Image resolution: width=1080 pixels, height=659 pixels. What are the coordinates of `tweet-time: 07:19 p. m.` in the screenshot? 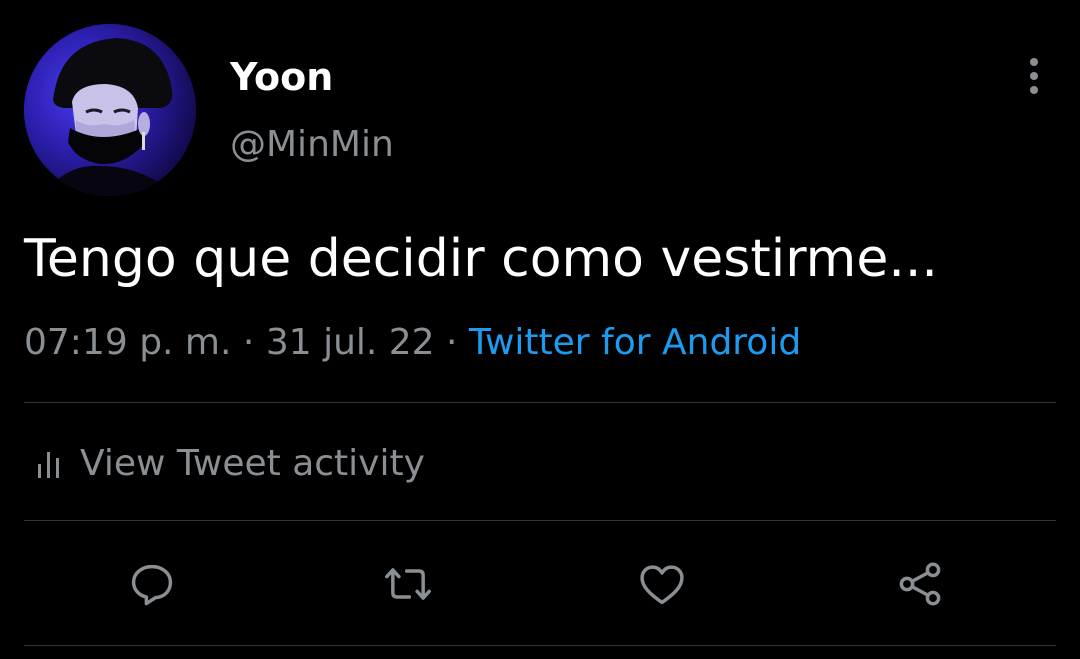 It's located at (127, 342).